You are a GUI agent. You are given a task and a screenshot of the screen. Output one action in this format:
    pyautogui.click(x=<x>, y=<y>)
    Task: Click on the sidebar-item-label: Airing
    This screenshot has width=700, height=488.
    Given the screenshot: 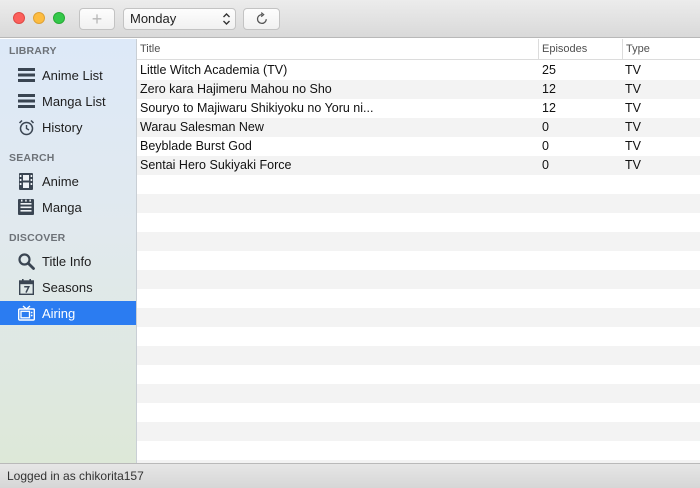 What is the action you would take?
    pyautogui.click(x=59, y=313)
    